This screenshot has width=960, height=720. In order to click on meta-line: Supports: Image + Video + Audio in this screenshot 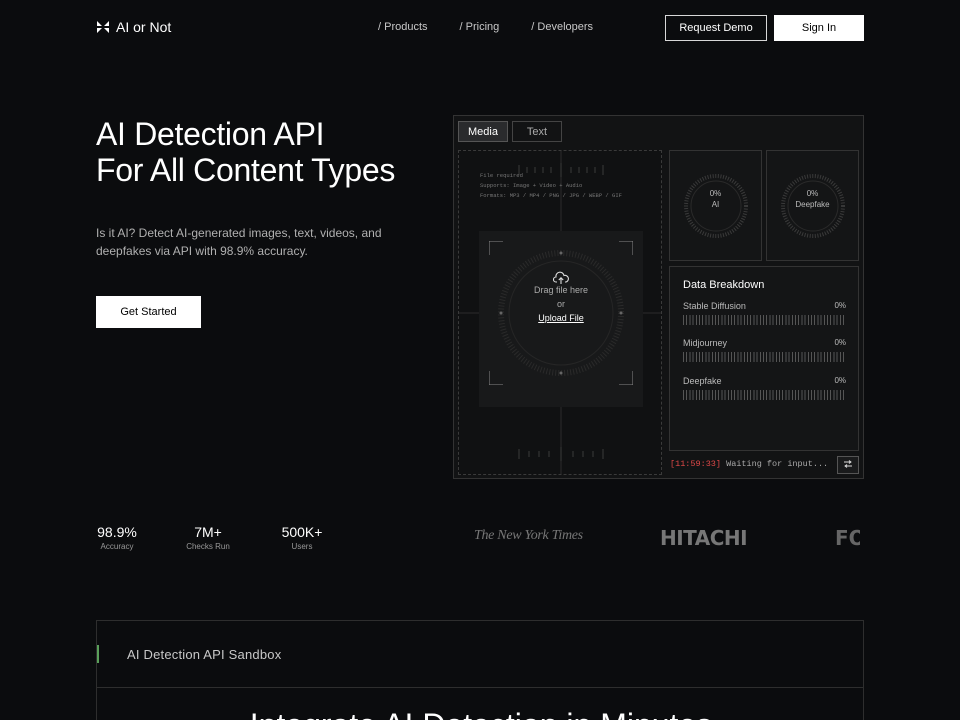, I will do `click(531, 185)`.